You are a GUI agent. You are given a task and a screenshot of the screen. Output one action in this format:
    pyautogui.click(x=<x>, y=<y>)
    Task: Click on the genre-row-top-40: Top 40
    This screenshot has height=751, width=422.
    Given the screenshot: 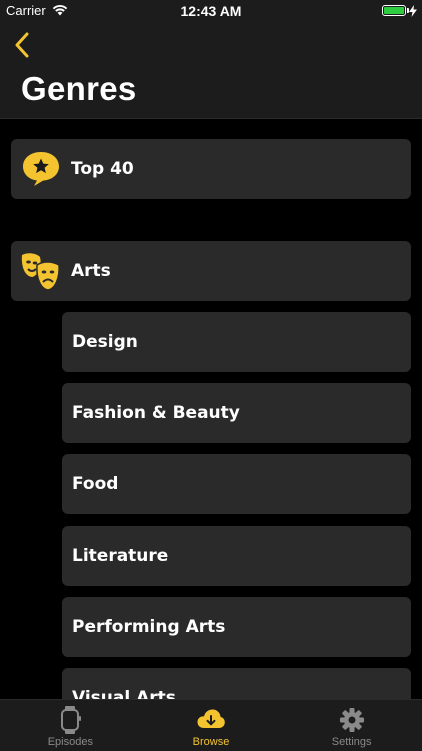 What is the action you would take?
    pyautogui.click(x=211, y=169)
    